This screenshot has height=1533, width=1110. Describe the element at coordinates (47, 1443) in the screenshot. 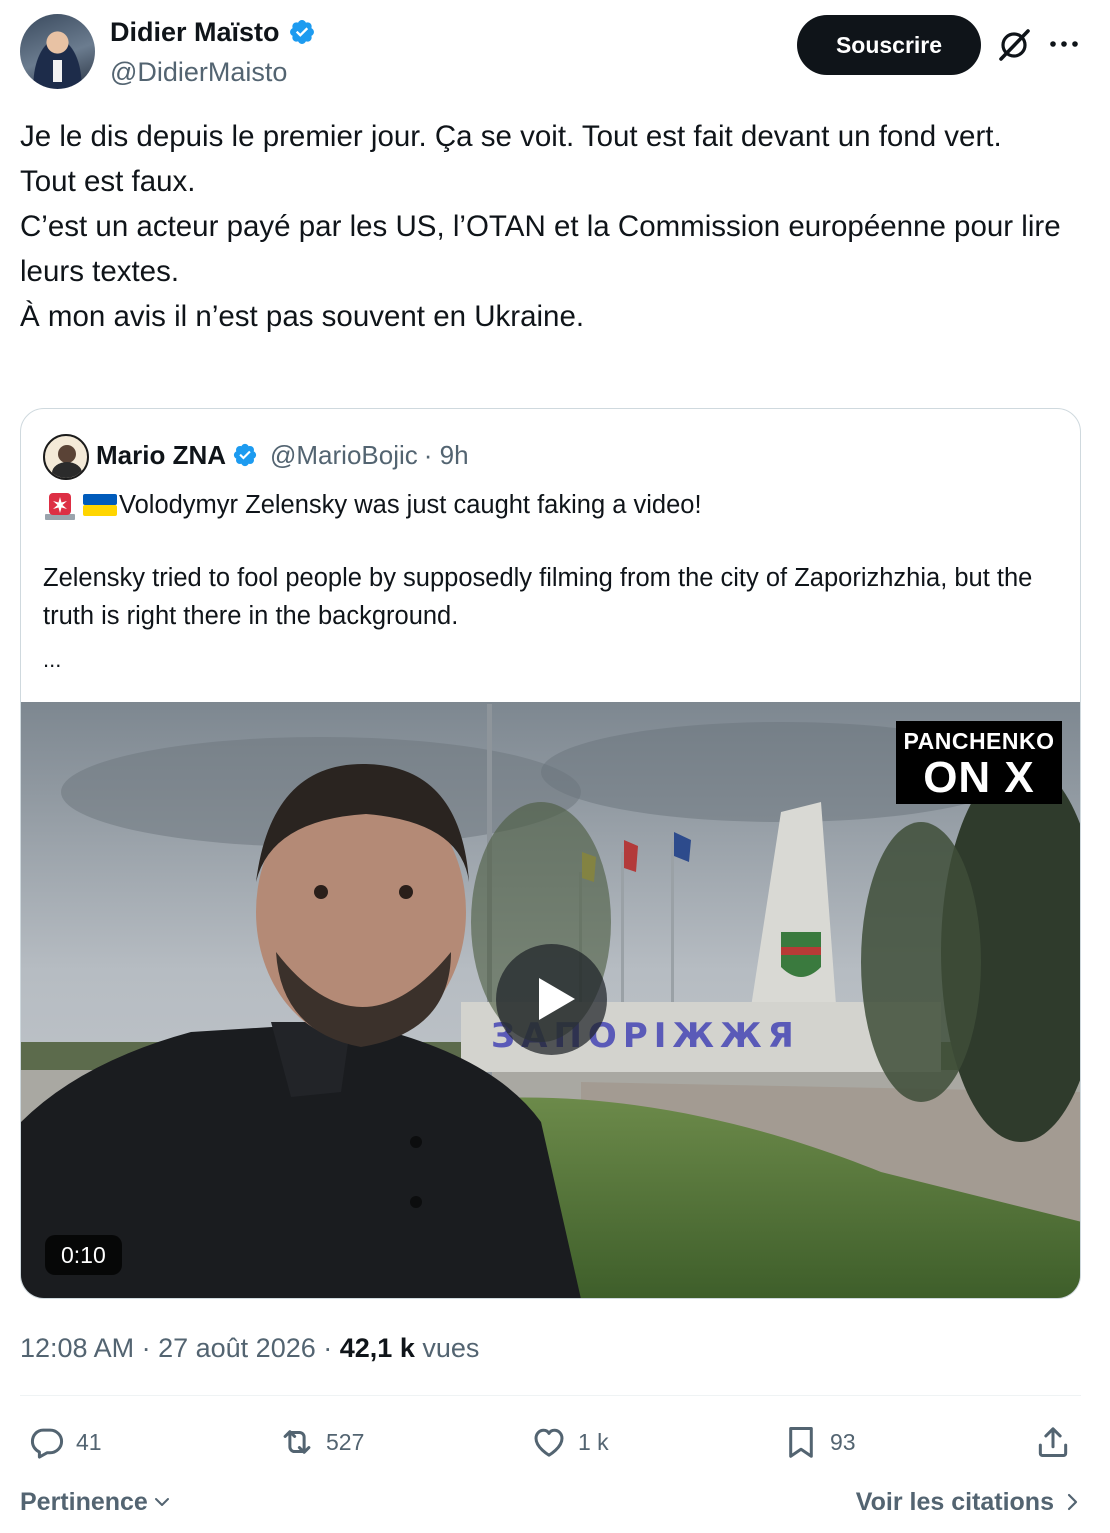

I see `reply-icon` at that location.